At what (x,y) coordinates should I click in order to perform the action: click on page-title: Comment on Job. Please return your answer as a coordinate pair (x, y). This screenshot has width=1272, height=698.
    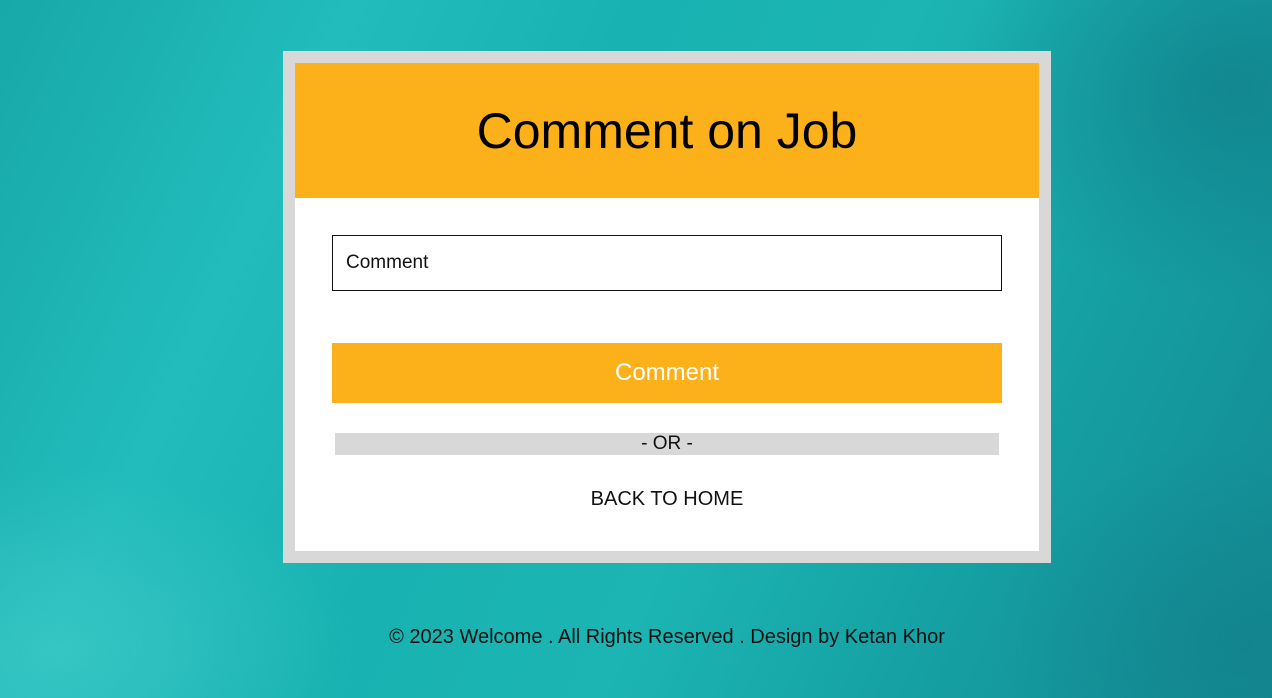
    Looking at the image, I should click on (667, 130).